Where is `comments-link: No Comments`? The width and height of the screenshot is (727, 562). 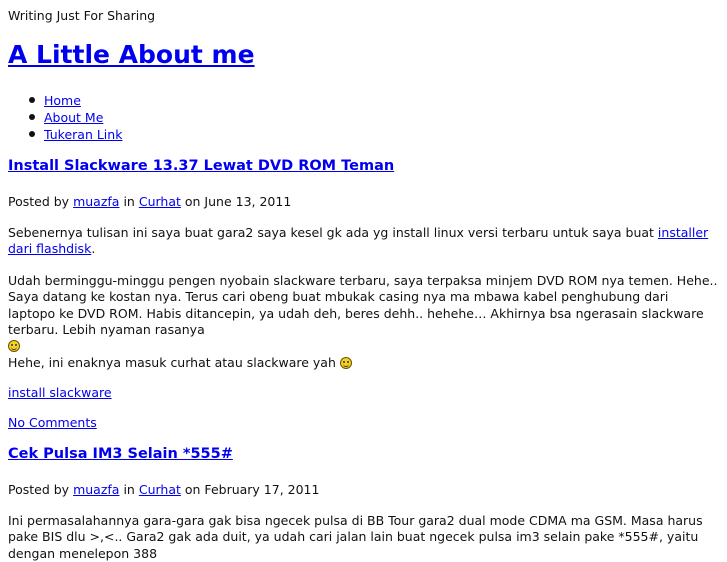
comments-link: No Comments is located at coordinates (52, 422).